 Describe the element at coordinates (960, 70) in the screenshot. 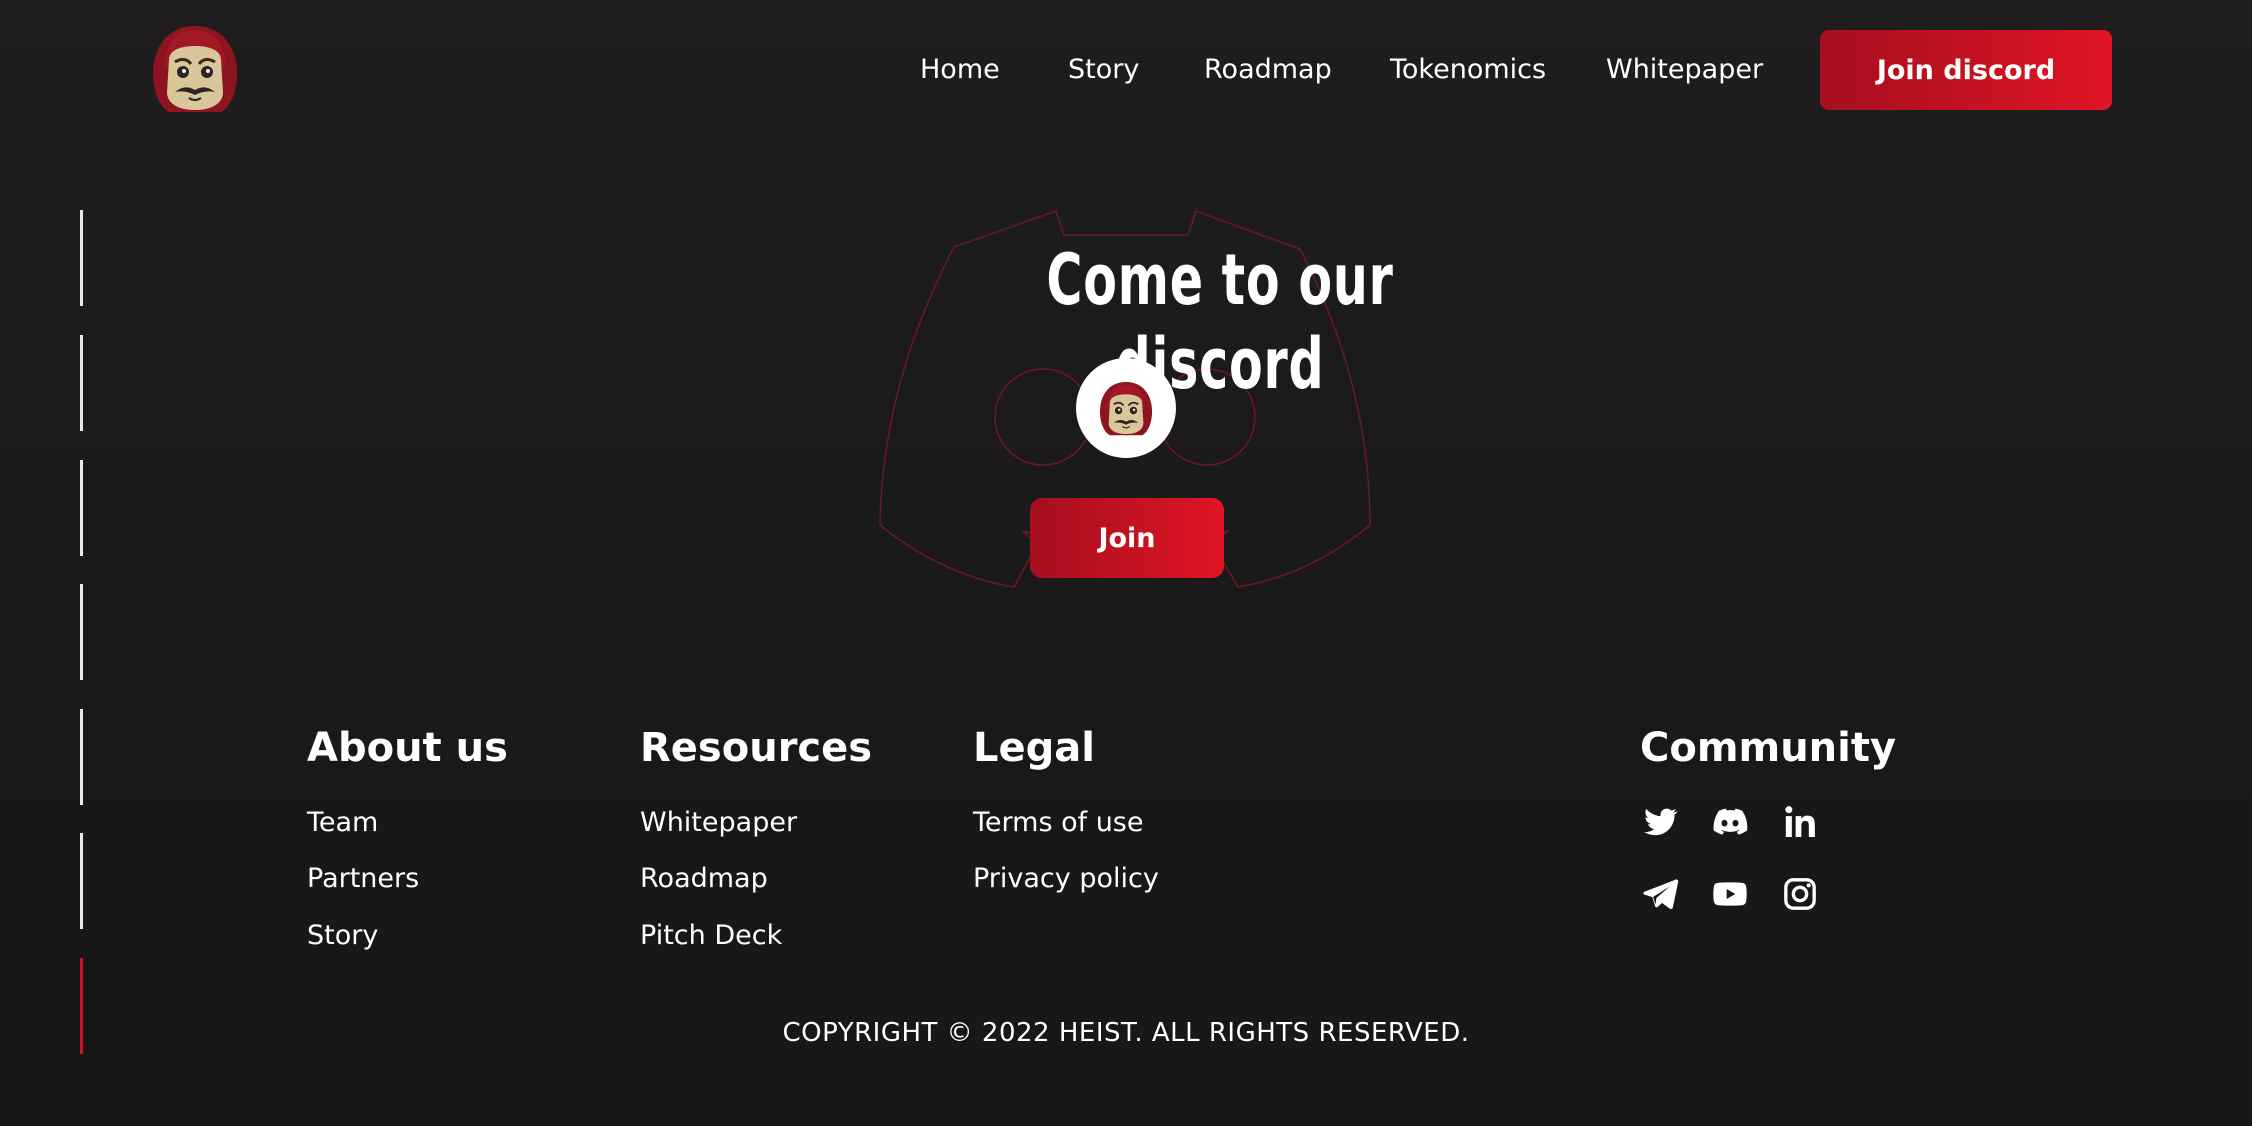

I see `nav-home: Home` at that location.